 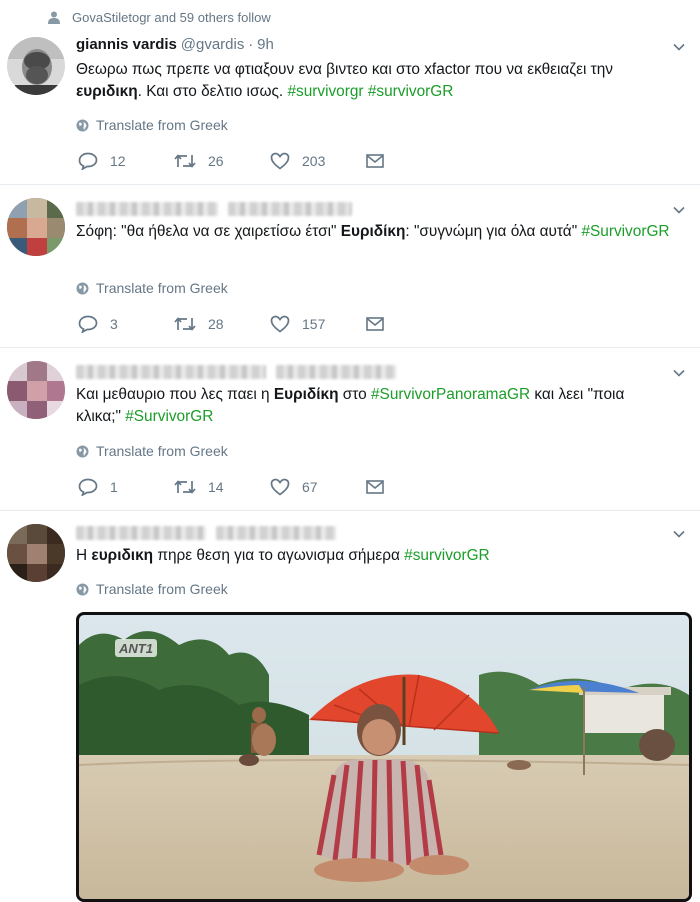 I want to click on user-handle: @gvardis, so click(x=213, y=44).